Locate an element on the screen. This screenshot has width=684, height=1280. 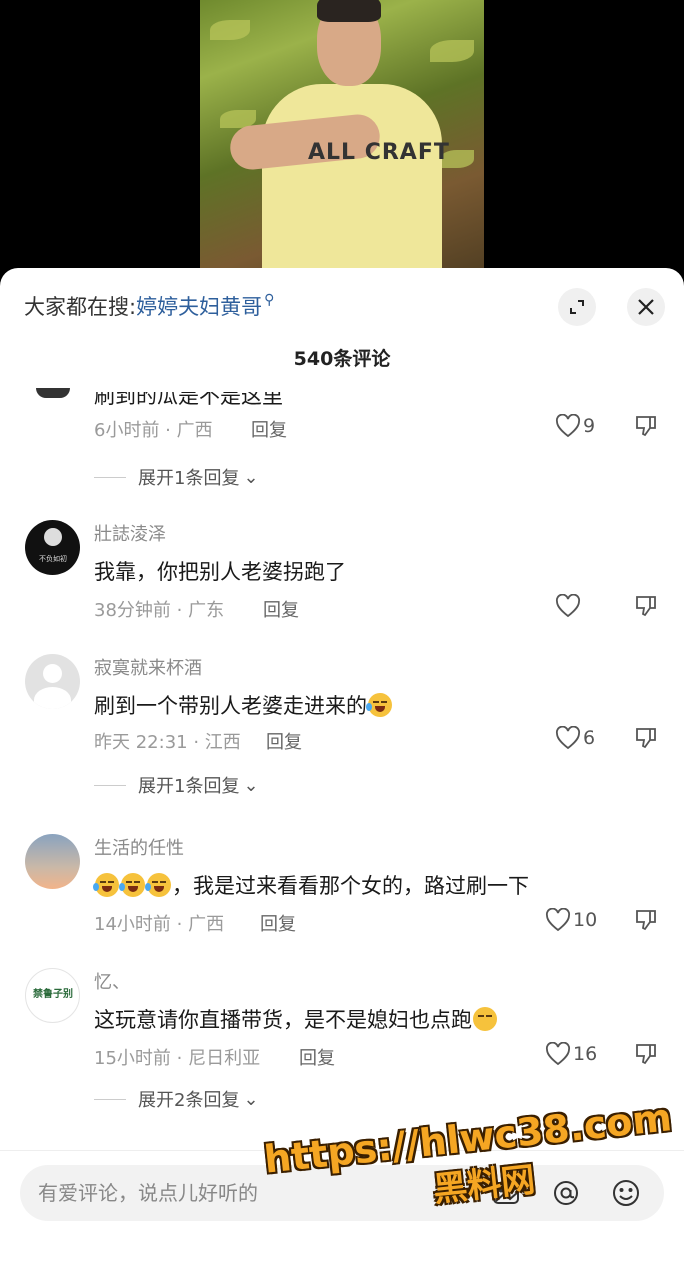
comment-text: 我靠，你把别人老婆拐跑了 is located at coordinates (220, 572).